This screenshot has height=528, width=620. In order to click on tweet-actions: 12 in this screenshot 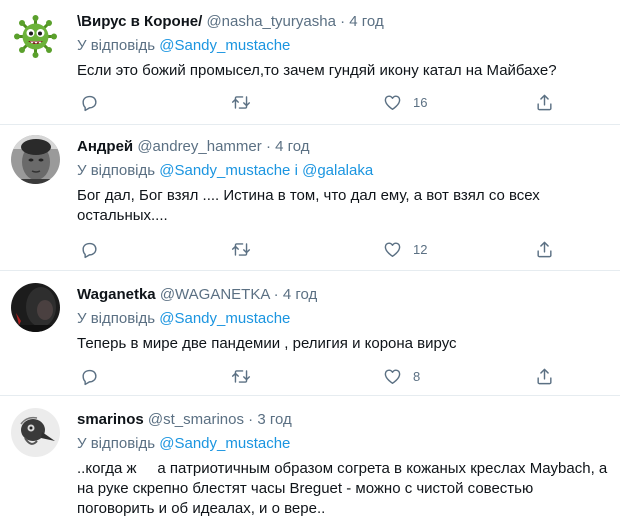, I will do `click(317, 251)`.